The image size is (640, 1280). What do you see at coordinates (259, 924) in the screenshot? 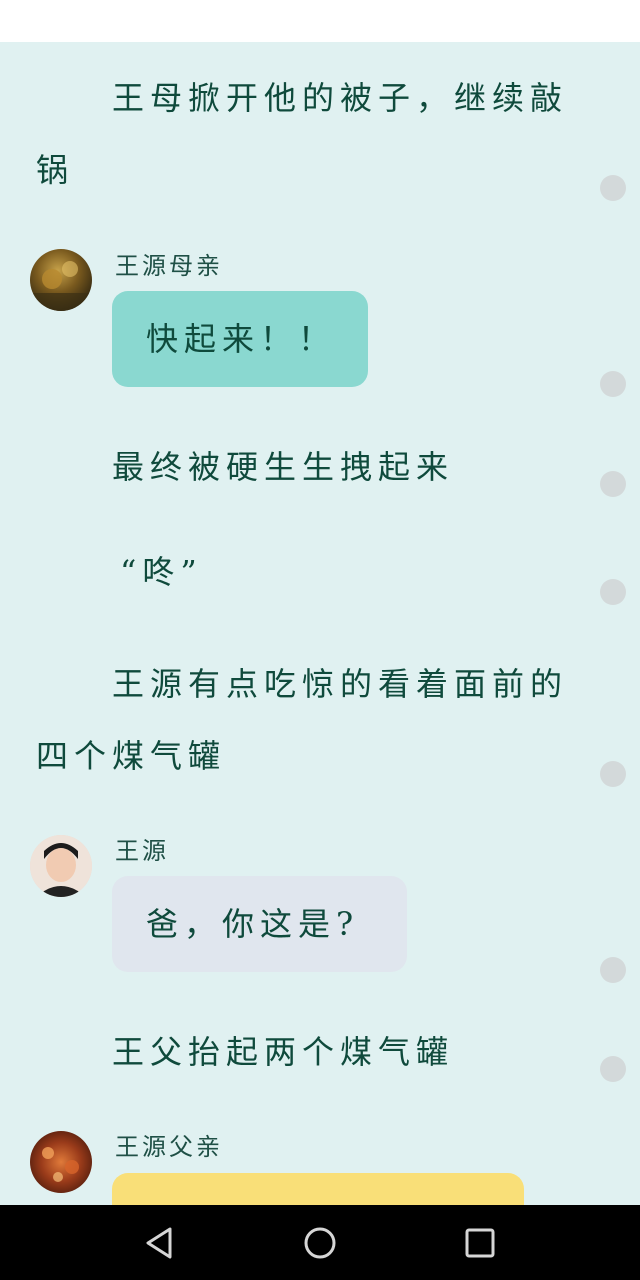
I see `dialogue-bubble-wangyuan: 爸，你这是?` at bounding box center [259, 924].